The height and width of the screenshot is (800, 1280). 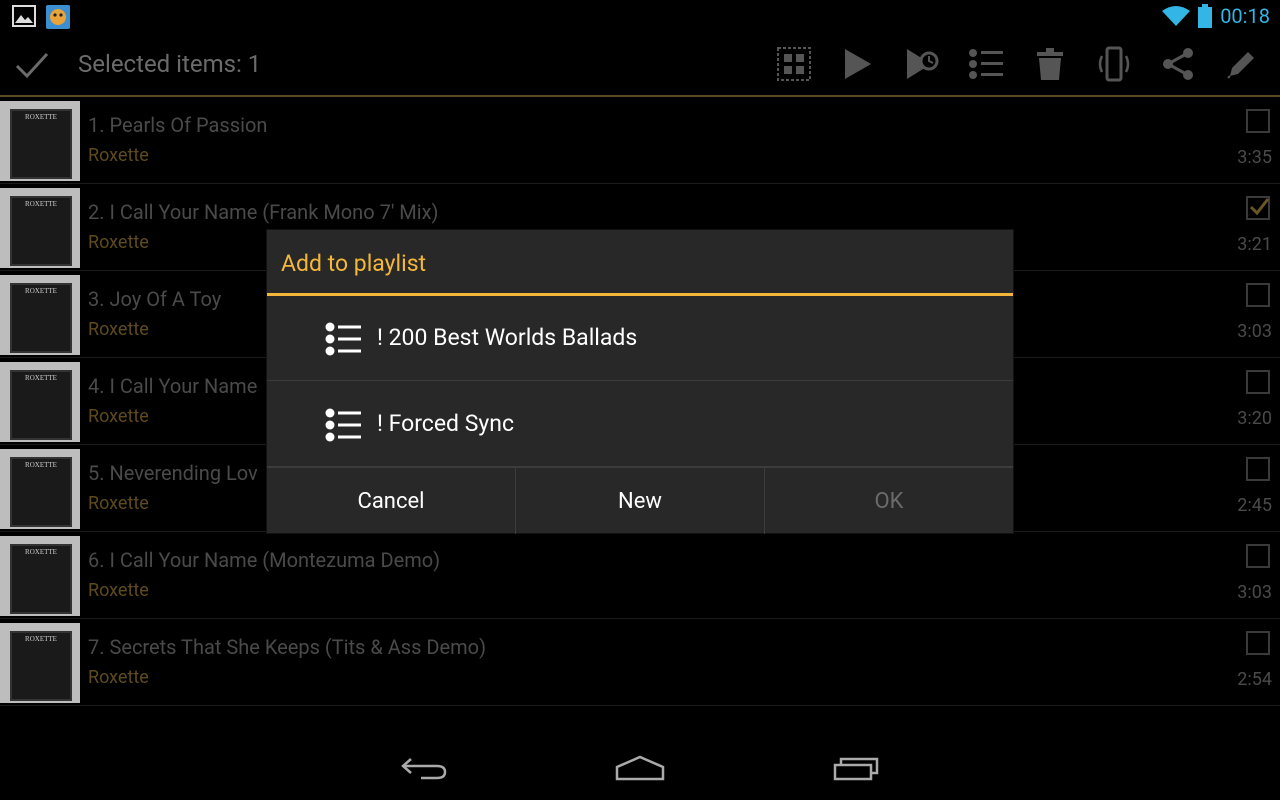 What do you see at coordinates (1254, 157) in the screenshot?
I see `track-duration: 3:35` at bounding box center [1254, 157].